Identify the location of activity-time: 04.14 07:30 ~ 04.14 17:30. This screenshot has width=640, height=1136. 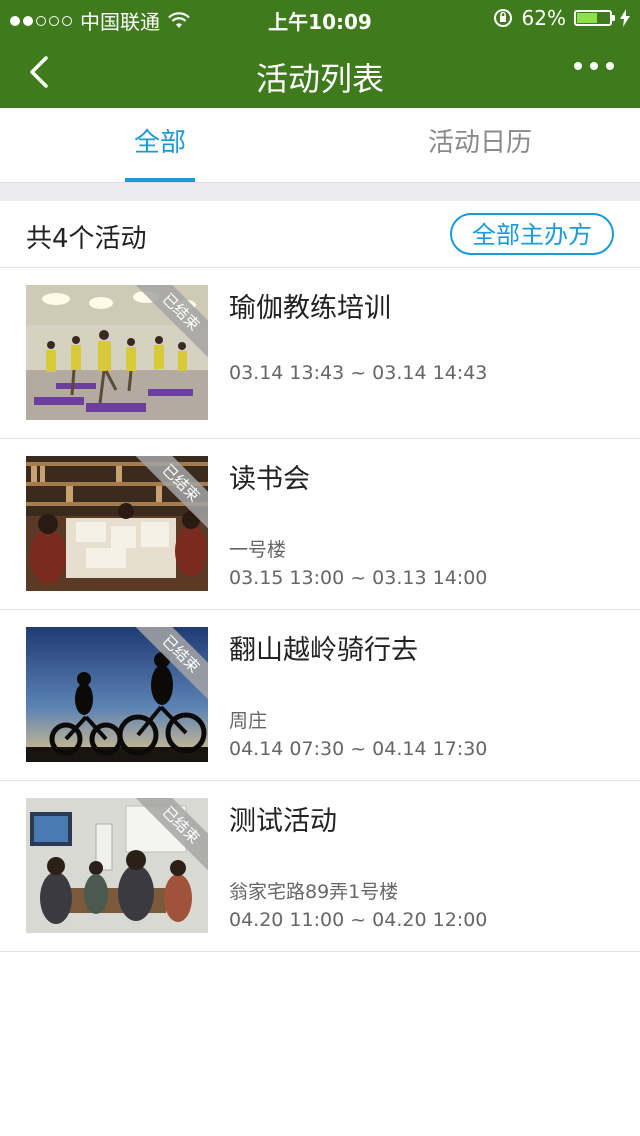
(358, 749).